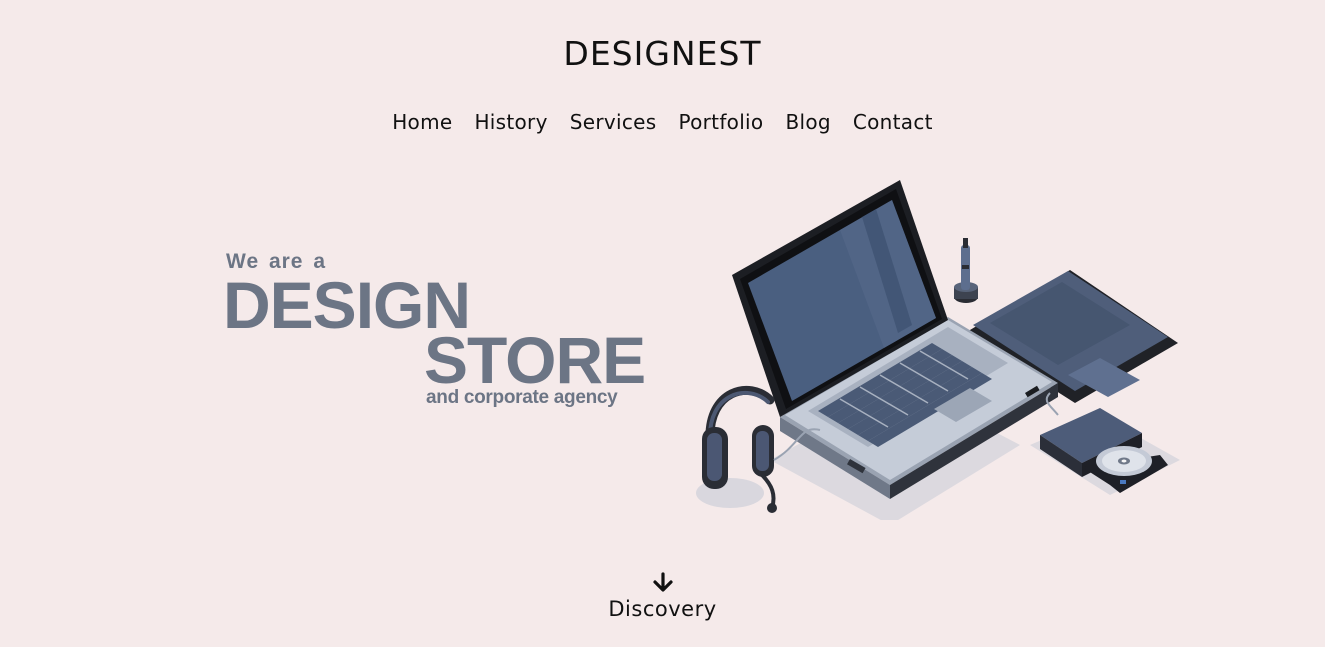 The image size is (1325, 647). I want to click on hero-title-store: STORE, so click(535, 360).